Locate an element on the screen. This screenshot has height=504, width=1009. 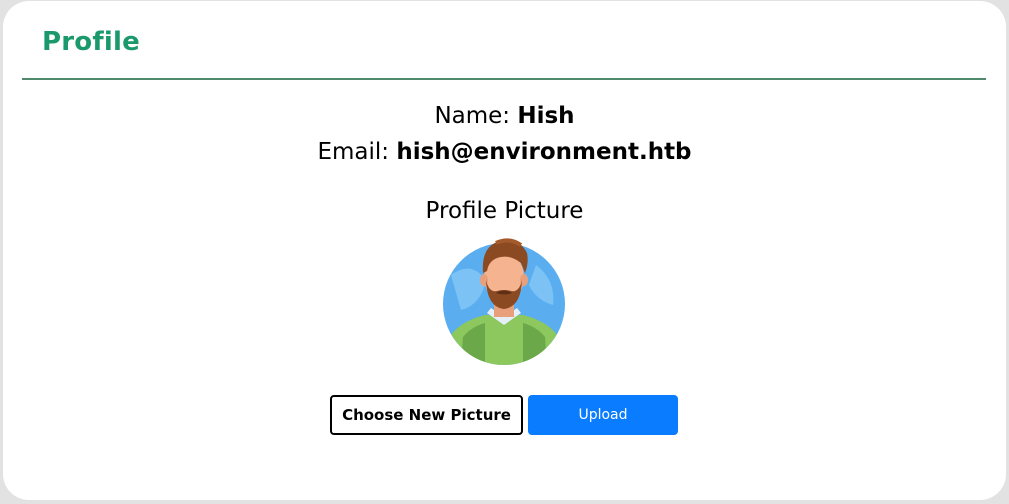
man-beard-avatar-icon is located at coordinates (504, 301).